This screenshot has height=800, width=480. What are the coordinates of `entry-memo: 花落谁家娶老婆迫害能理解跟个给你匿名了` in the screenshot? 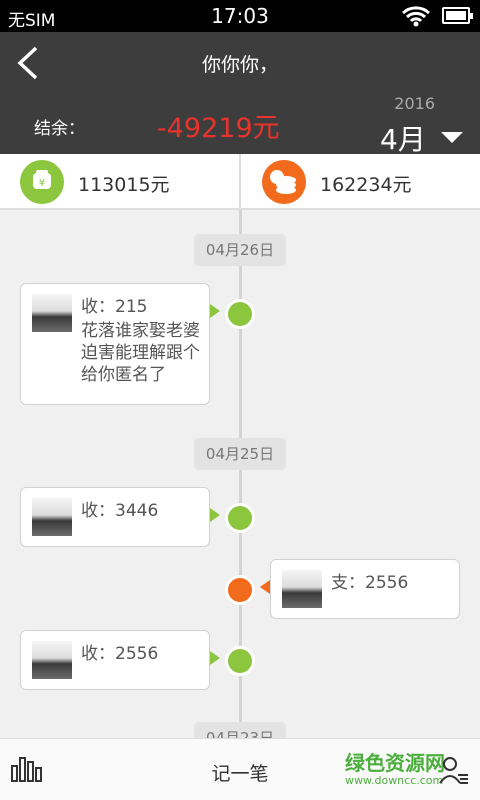 It's located at (140, 353).